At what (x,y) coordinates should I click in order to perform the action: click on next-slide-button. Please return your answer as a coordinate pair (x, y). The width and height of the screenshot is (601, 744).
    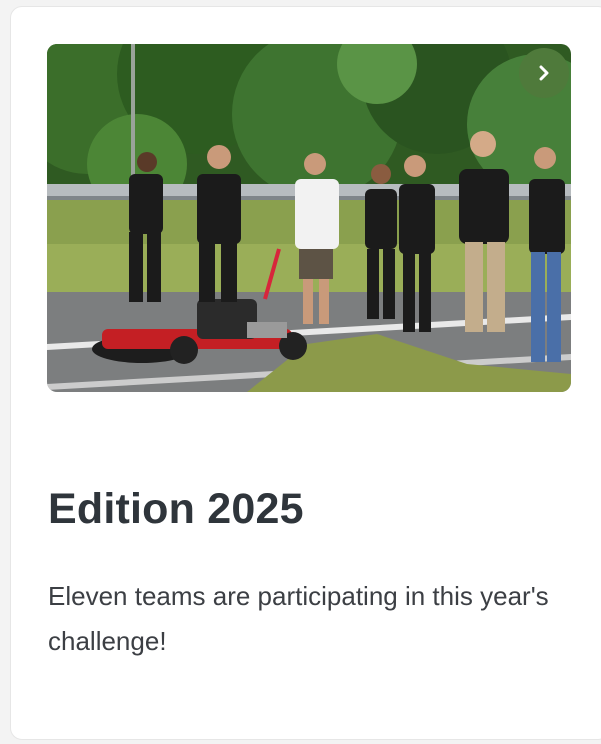
    Looking at the image, I should click on (544, 73).